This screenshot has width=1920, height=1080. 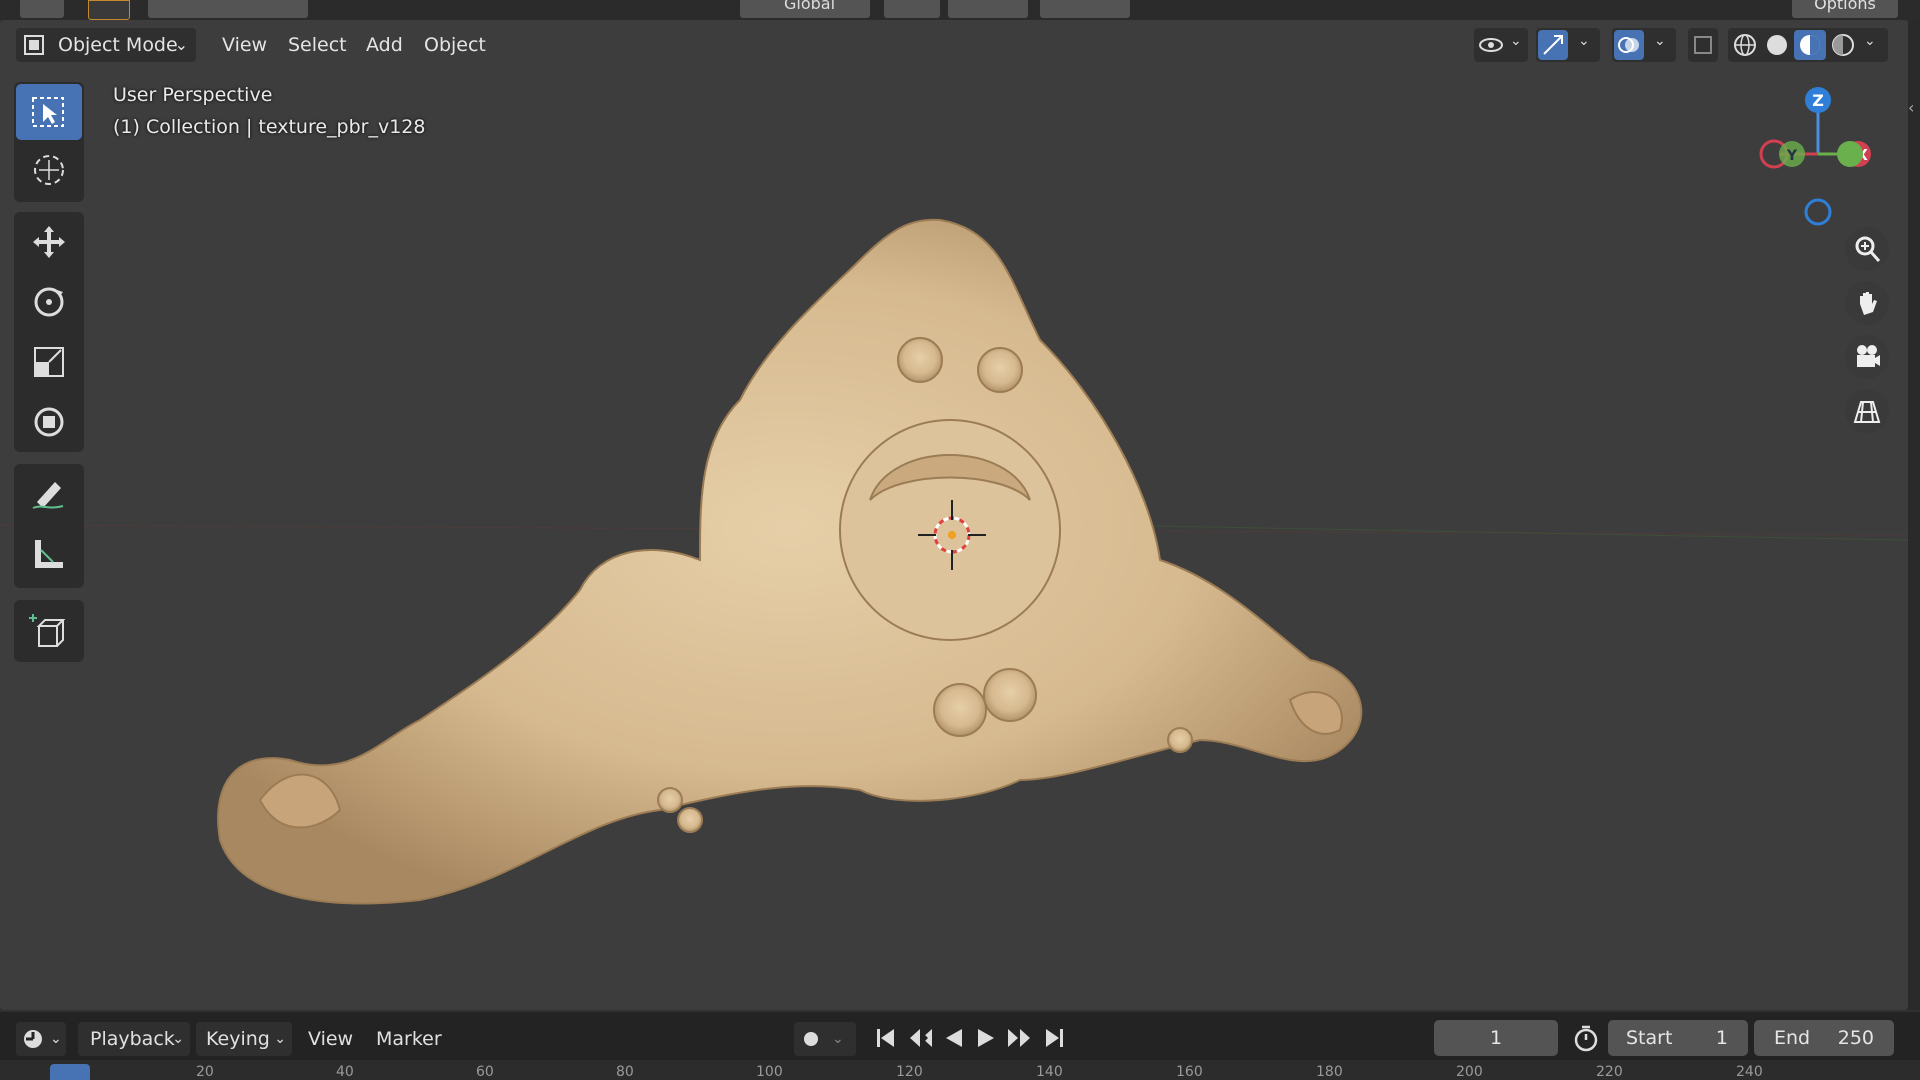 What do you see at coordinates (228, 9) in the screenshot?
I see `select-mode-buttons` at bounding box center [228, 9].